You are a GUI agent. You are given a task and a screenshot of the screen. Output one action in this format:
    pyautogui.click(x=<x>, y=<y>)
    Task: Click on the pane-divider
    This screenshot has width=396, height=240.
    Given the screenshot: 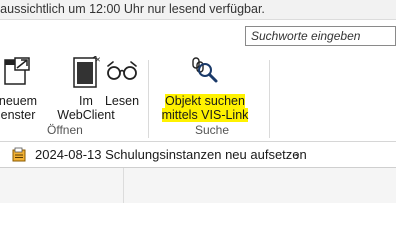 What is the action you would take?
    pyautogui.click(x=123, y=185)
    